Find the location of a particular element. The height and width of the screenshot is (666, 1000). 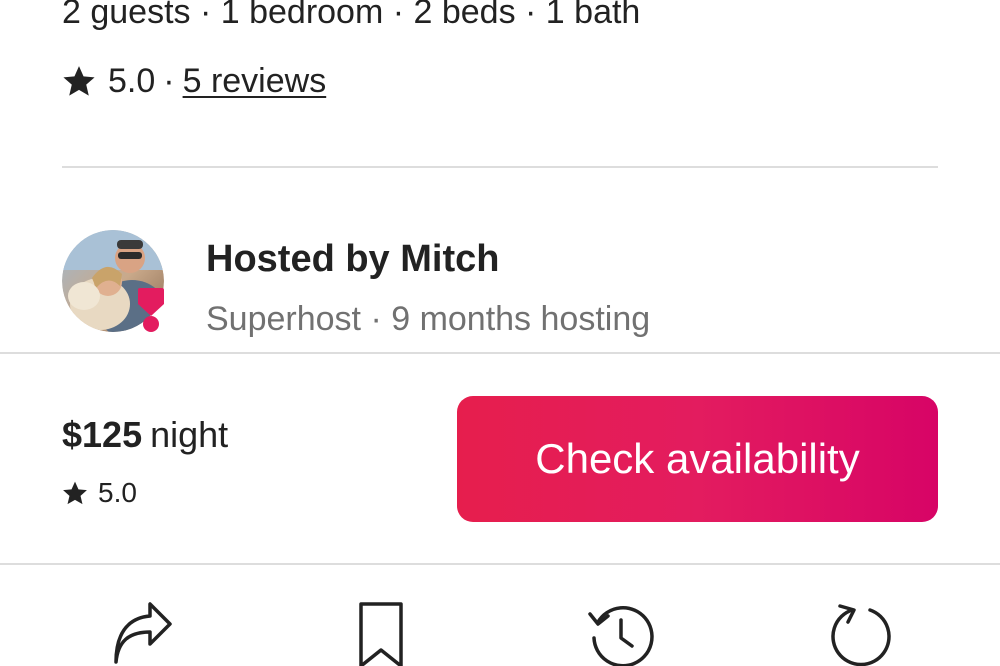

footer-rating: 5.0 is located at coordinates (99, 493).